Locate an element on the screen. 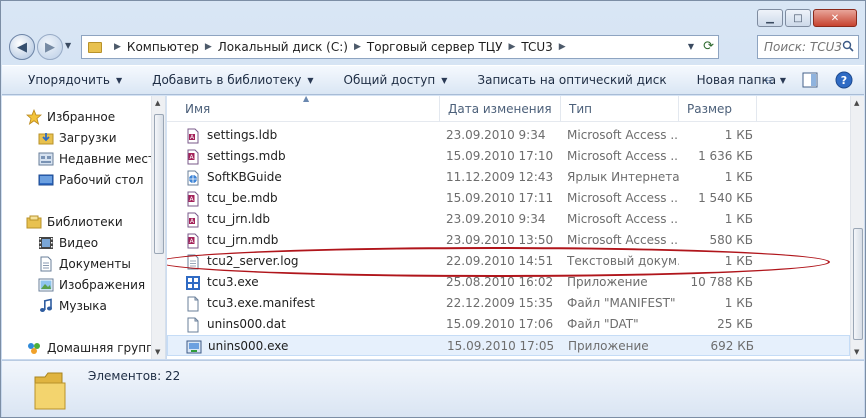 This screenshot has height=418, width=866. file-scroll-thumb is located at coordinates (858, 284).